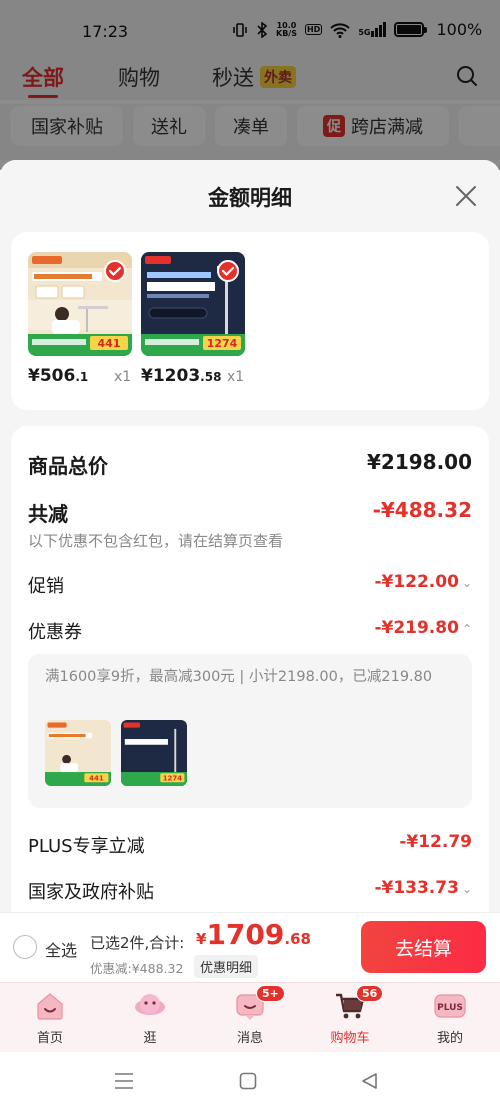  What do you see at coordinates (193, 304) in the screenshot?
I see `product-thumbnail: 1274` at bounding box center [193, 304].